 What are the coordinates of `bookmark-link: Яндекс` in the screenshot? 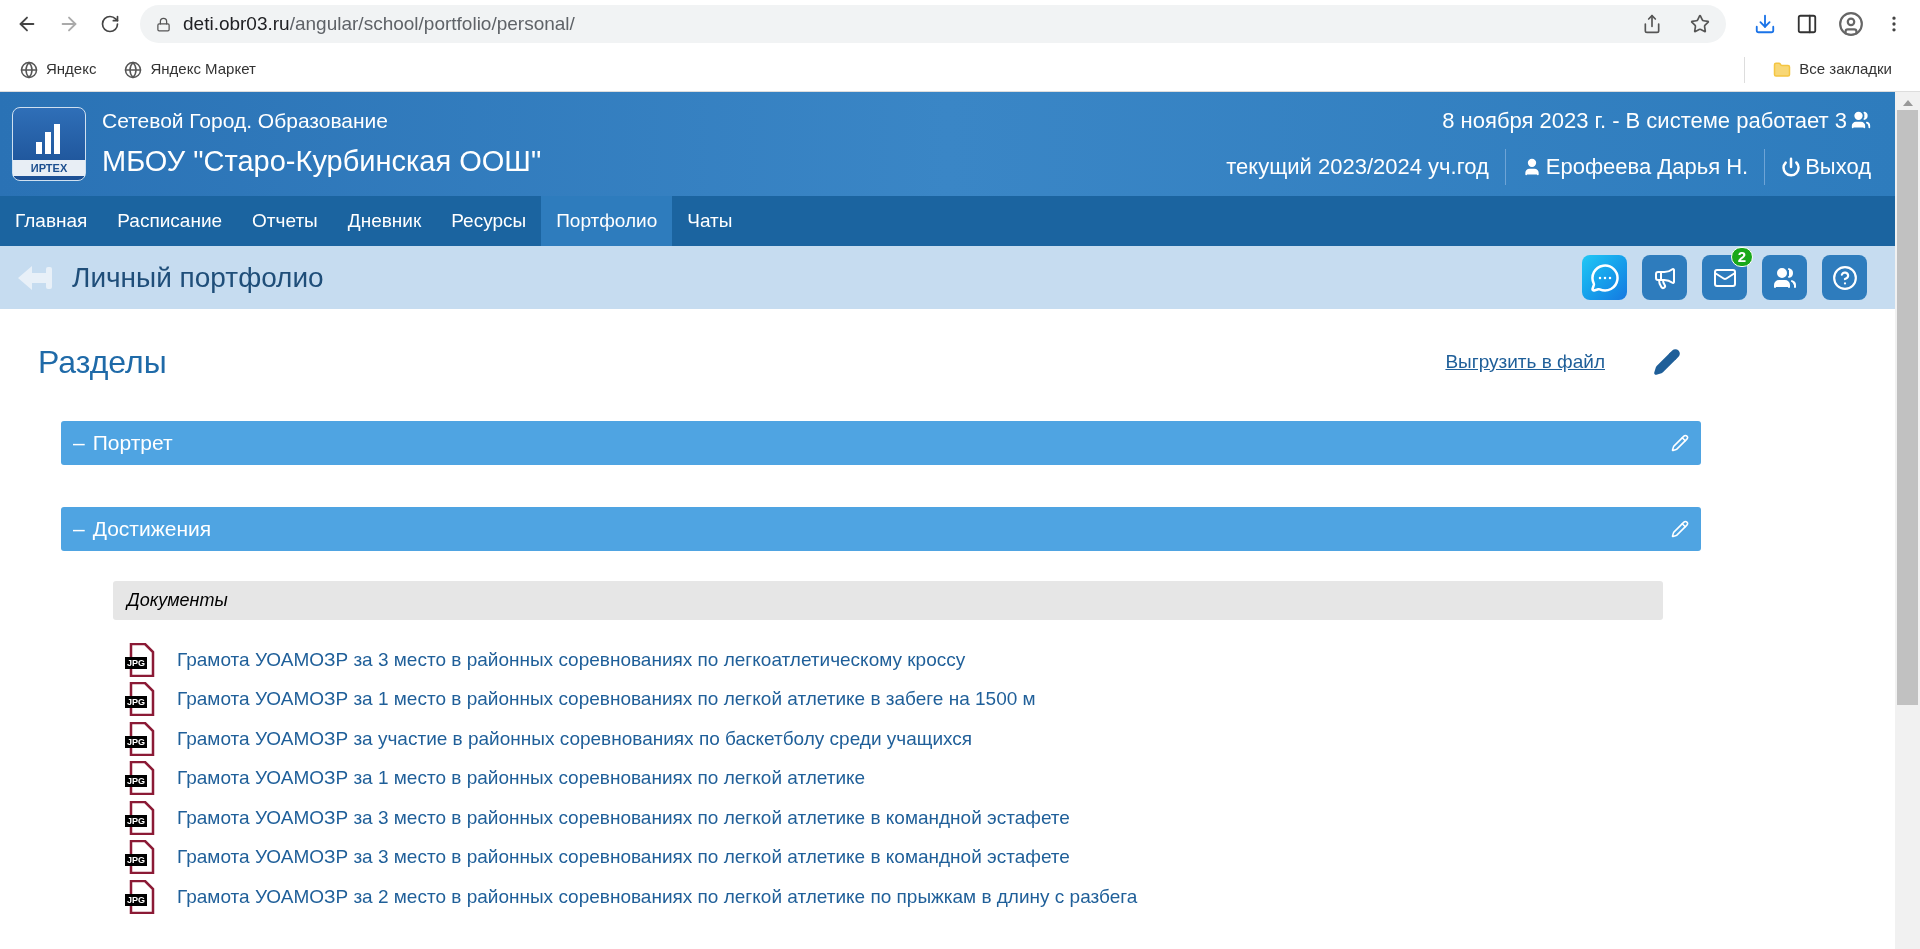 It's located at (71, 69).